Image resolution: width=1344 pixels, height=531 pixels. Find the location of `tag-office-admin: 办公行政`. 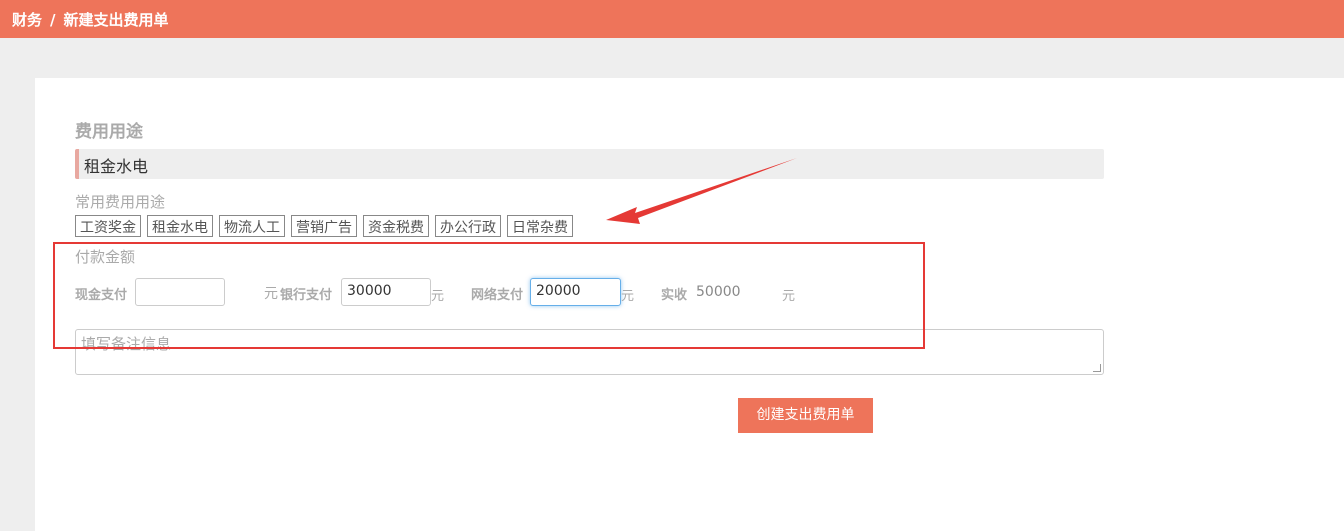

tag-office-admin: 办公行政 is located at coordinates (468, 226).